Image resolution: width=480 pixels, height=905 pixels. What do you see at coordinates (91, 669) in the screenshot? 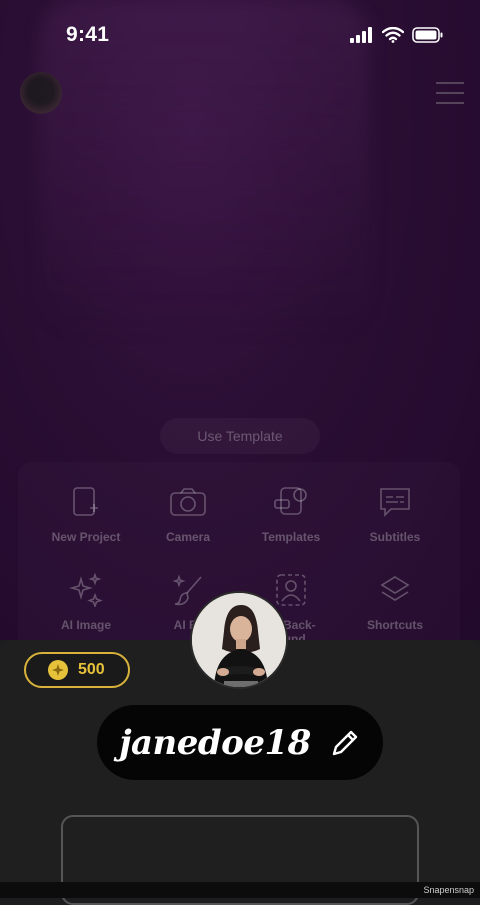
I see `coin-count: 500` at bounding box center [91, 669].